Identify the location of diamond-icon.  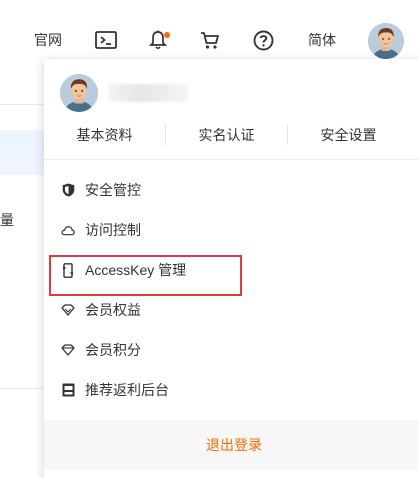
(68, 310).